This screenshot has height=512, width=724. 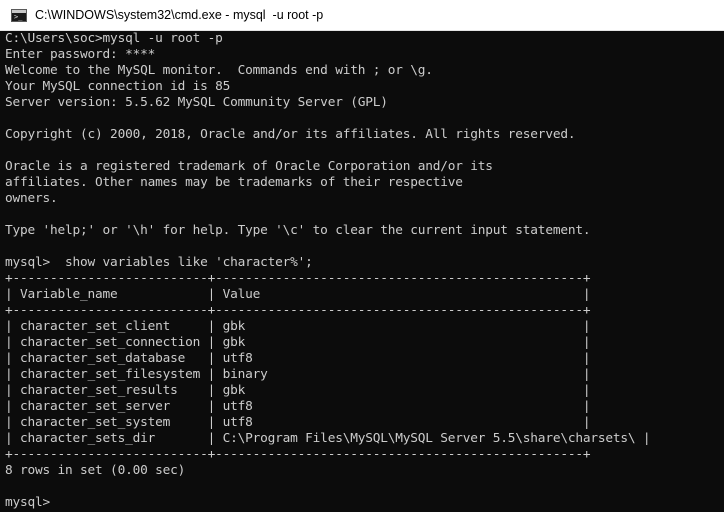 What do you see at coordinates (298, 422) in the screenshot?
I see `console-line: | character_set_system | utf8 |` at bounding box center [298, 422].